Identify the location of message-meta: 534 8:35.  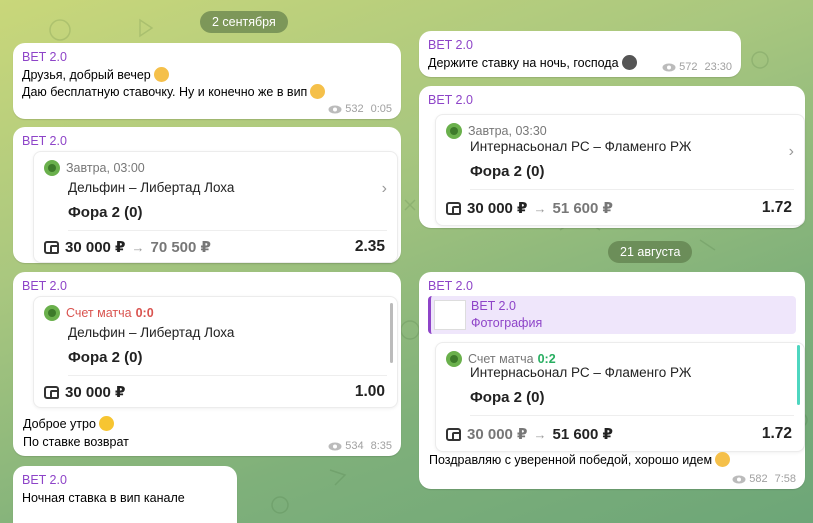
(360, 446).